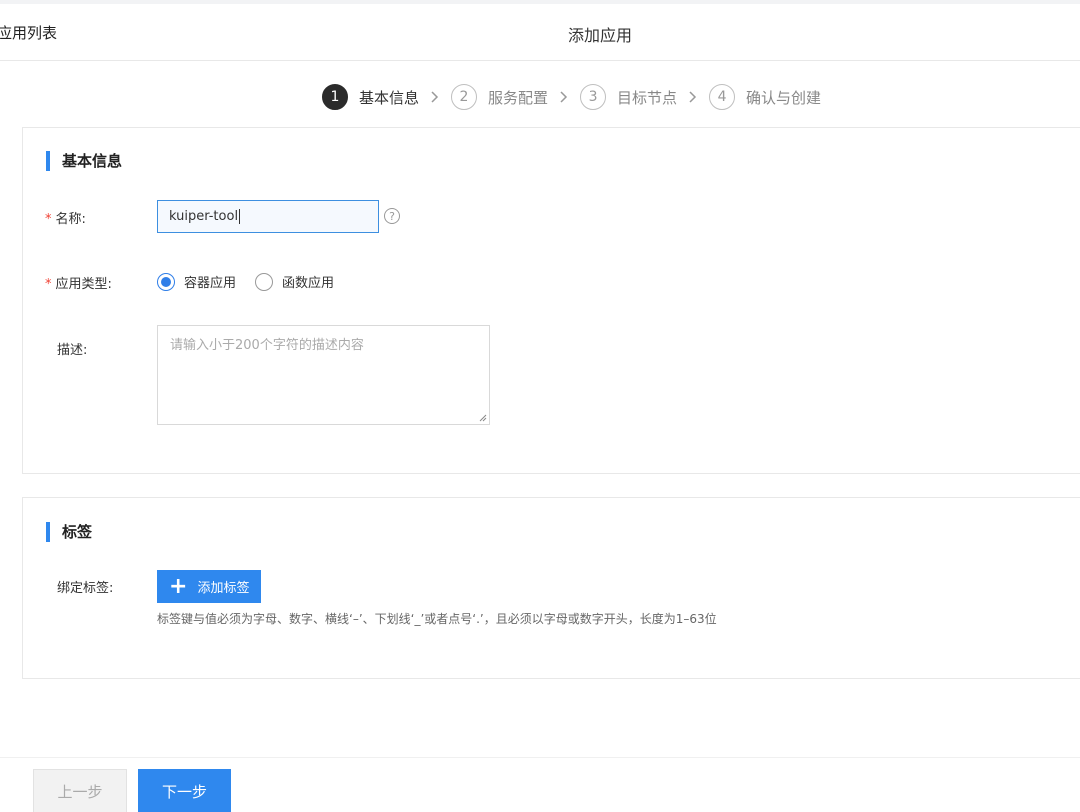 Image resolution: width=1080 pixels, height=812 pixels. Describe the element at coordinates (464, 97) in the screenshot. I see `step-number-2: 2` at that location.